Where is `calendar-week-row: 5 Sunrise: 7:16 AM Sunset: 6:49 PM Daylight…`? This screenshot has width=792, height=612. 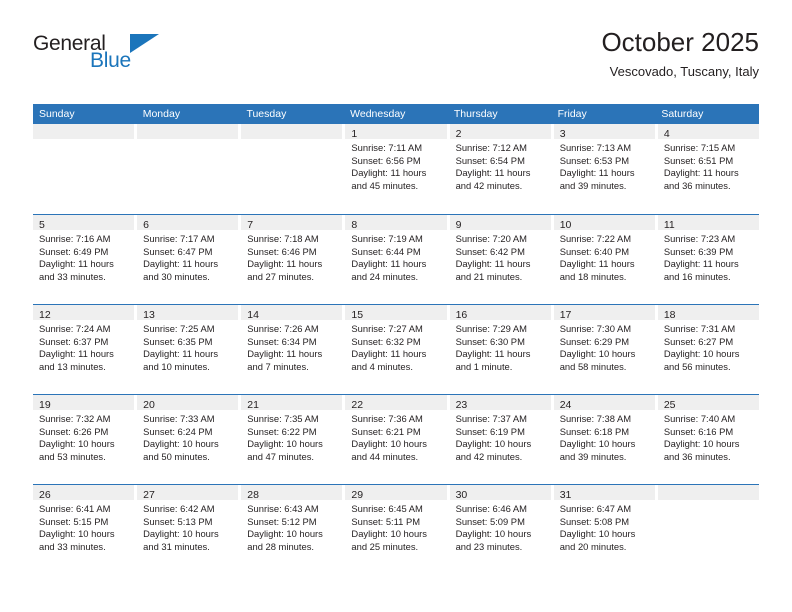 calendar-week-row: 5 Sunrise: 7:16 AM Sunset: 6:49 PM Daylight… is located at coordinates (396, 259).